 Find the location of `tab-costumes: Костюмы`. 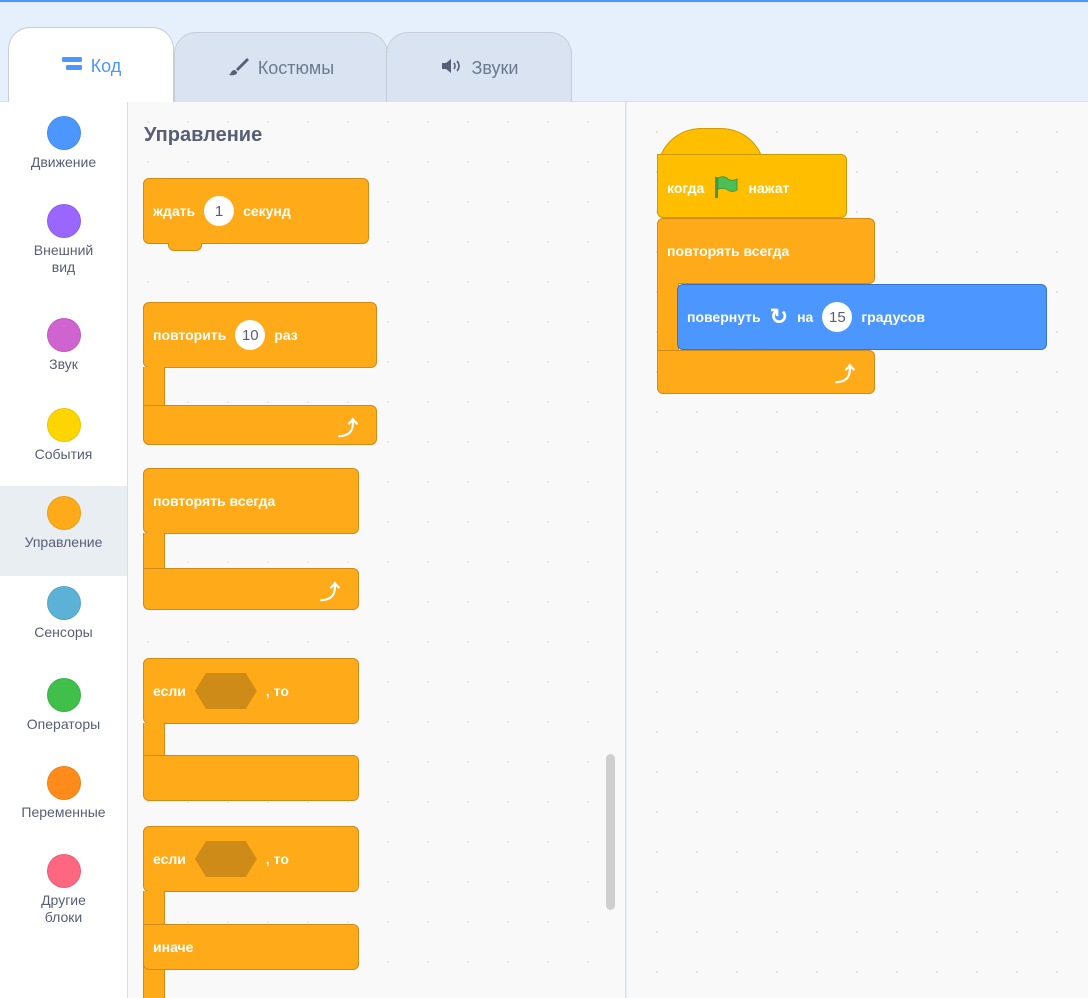

tab-costumes: Костюмы is located at coordinates (281, 68).